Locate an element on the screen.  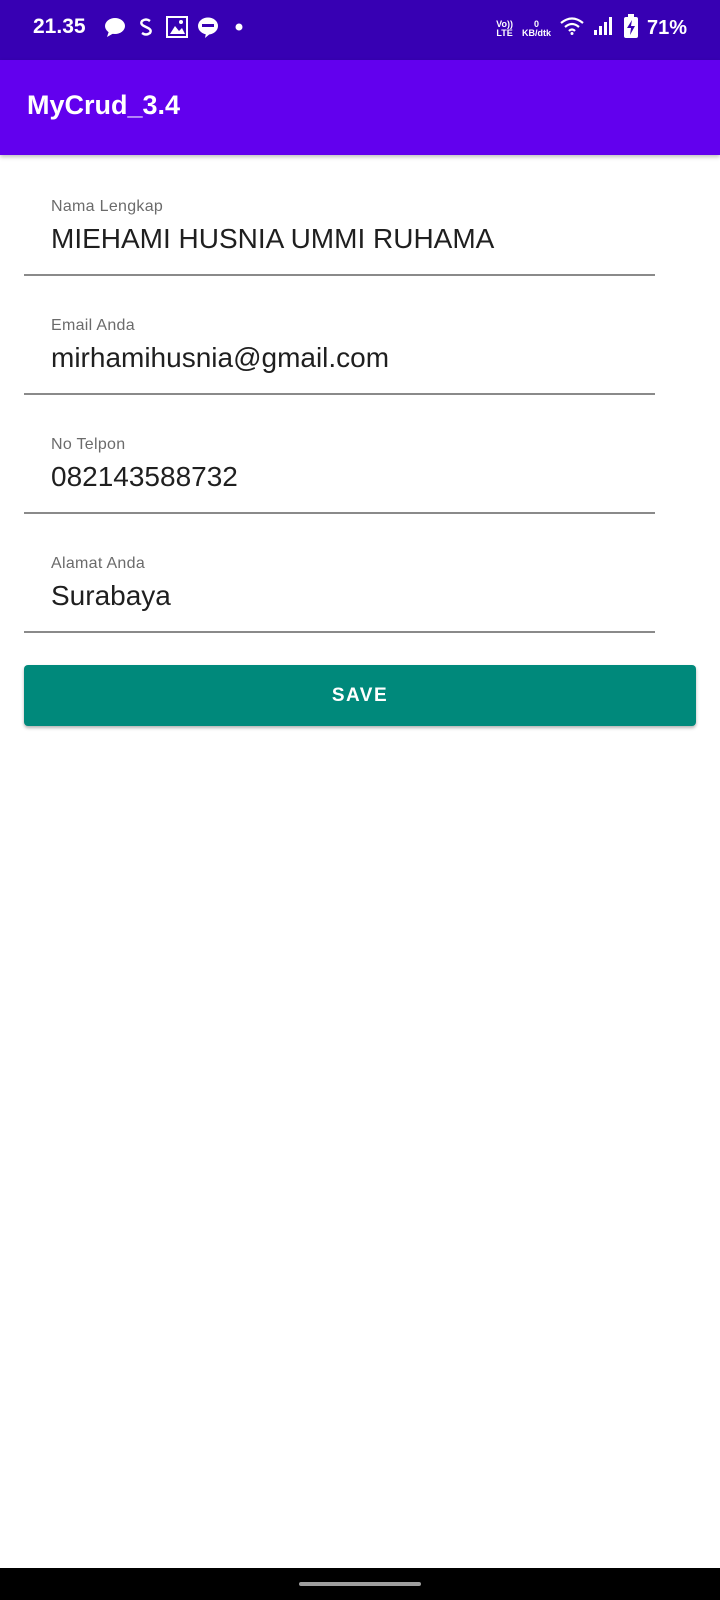
line-icon is located at coordinates (208, 27).